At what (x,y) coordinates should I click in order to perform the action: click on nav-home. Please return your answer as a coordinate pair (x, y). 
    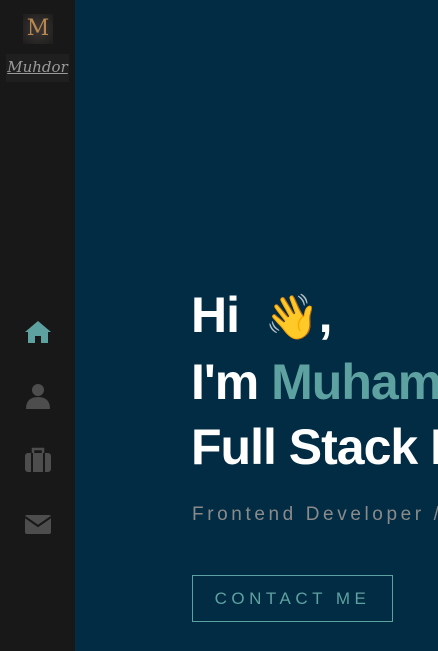
    Looking at the image, I should click on (37, 332).